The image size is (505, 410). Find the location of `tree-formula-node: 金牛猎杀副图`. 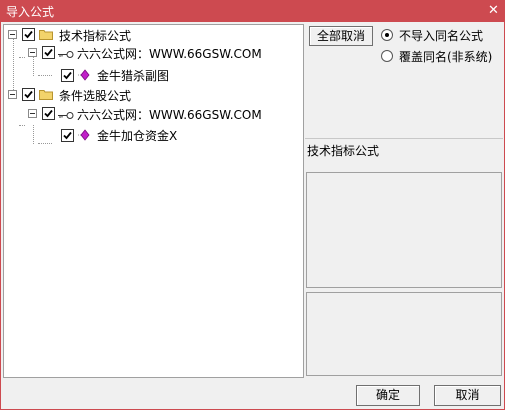

tree-formula-node: 金牛猎杀副图 is located at coordinates (152, 75).